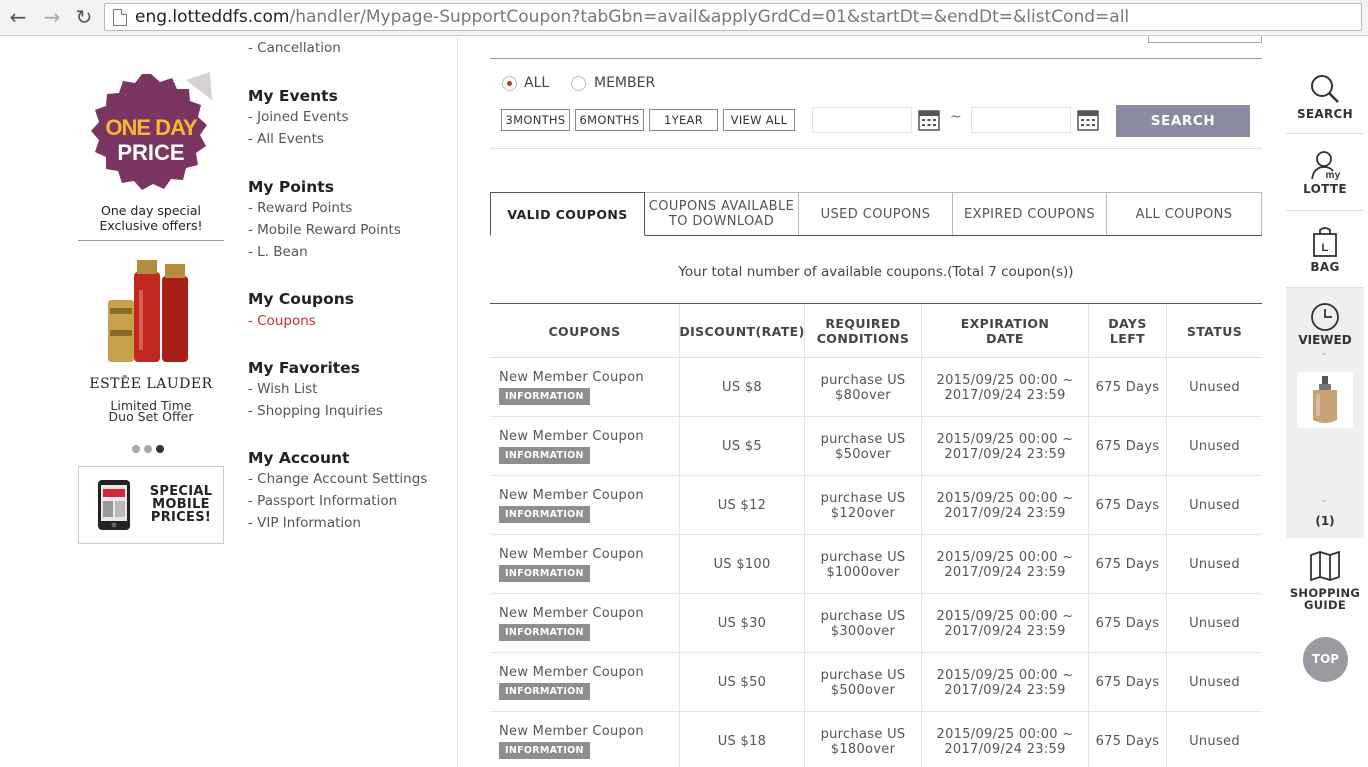 The image size is (1368, 767). I want to click on sidebar-shopping-guide: SHOPPING GUIDE, so click(1325, 586).